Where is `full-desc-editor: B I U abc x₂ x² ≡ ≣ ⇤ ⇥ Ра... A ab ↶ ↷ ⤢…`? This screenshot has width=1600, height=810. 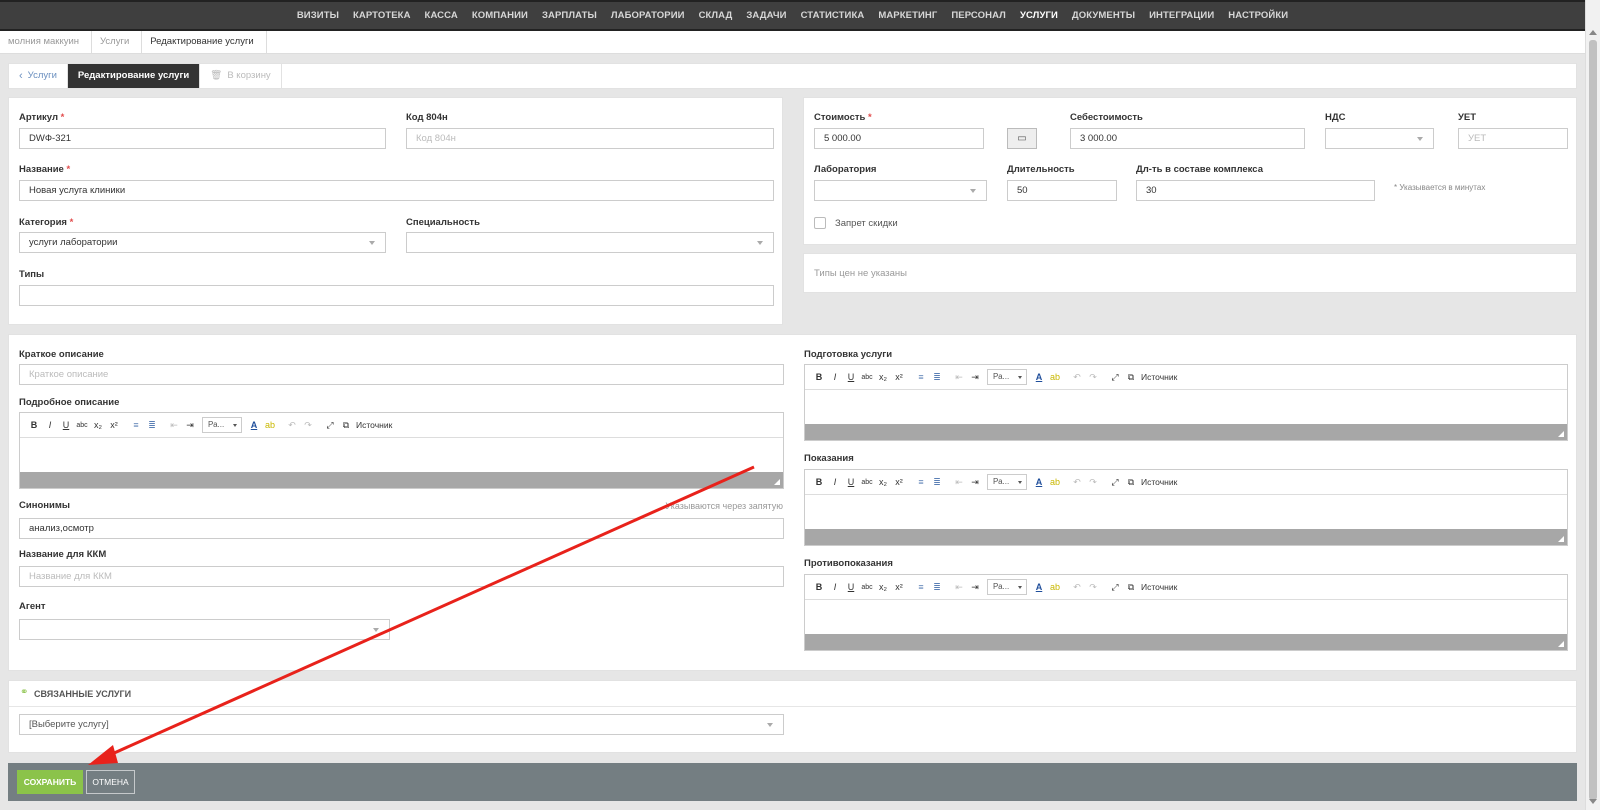 full-desc-editor: B I U abc x₂ x² ≡ ≣ ⇤ ⇥ Ра... A ab ↶ ↷ ⤢… is located at coordinates (401, 450).